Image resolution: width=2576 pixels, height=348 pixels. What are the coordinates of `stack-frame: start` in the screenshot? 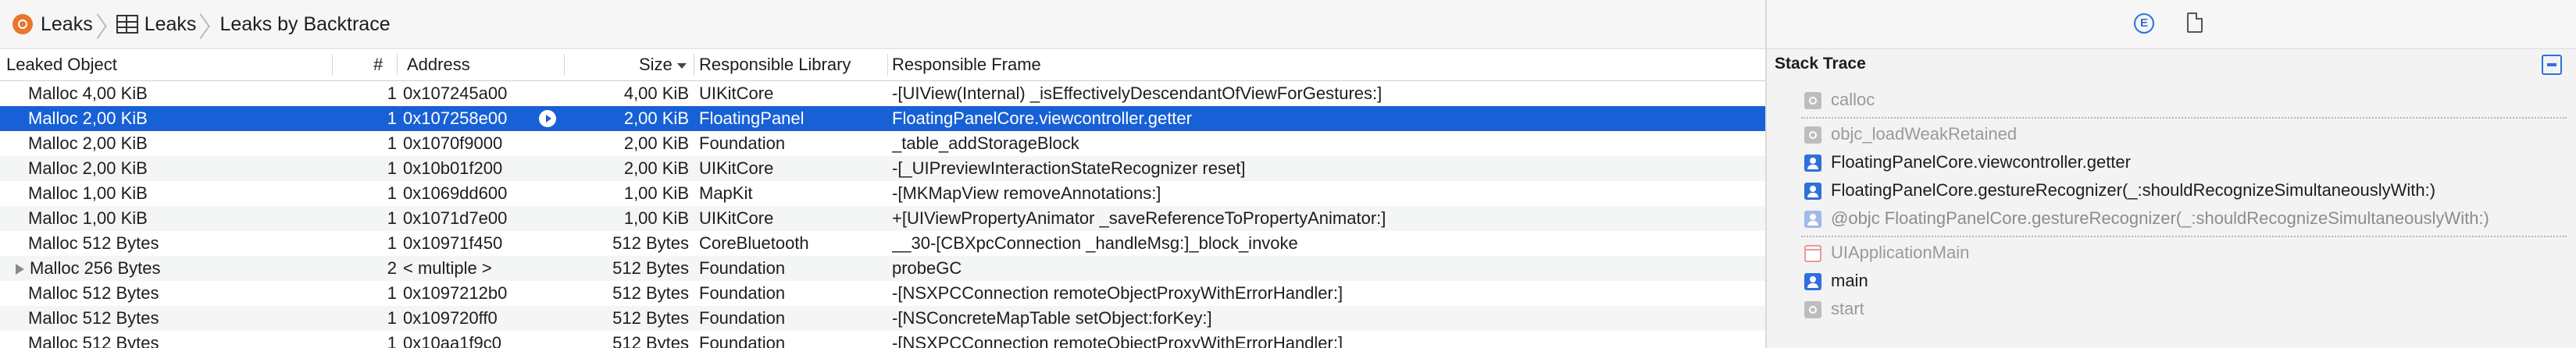 It's located at (2171, 309).